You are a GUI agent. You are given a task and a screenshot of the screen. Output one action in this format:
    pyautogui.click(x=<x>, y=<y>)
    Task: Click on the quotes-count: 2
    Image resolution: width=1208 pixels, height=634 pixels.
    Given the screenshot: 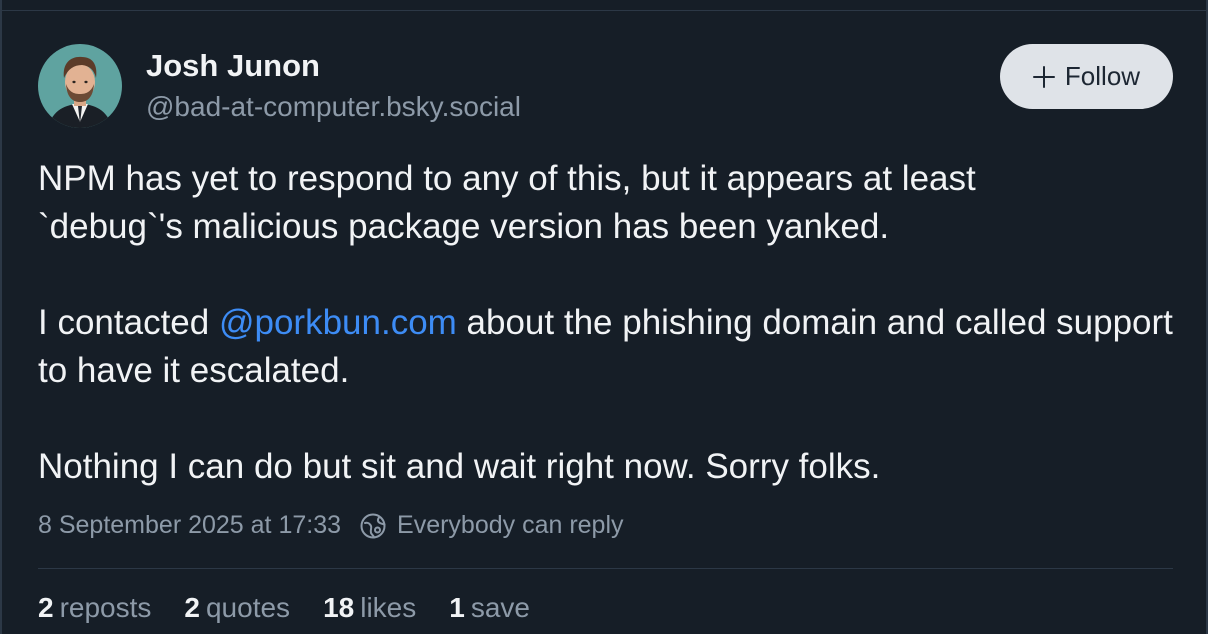 What is the action you would take?
    pyautogui.click(x=192, y=607)
    